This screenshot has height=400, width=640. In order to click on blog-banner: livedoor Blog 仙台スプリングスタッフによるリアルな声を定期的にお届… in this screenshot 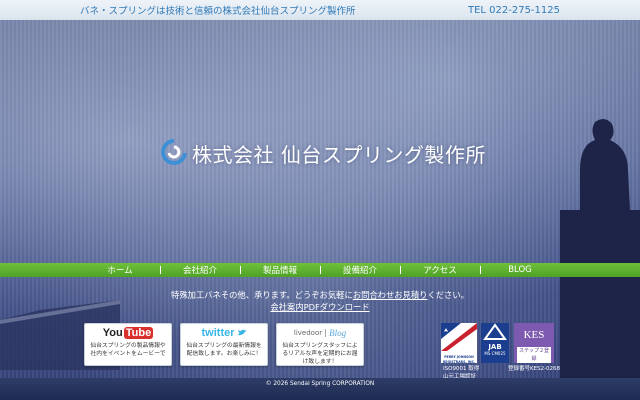, I will do `click(320, 344)`.